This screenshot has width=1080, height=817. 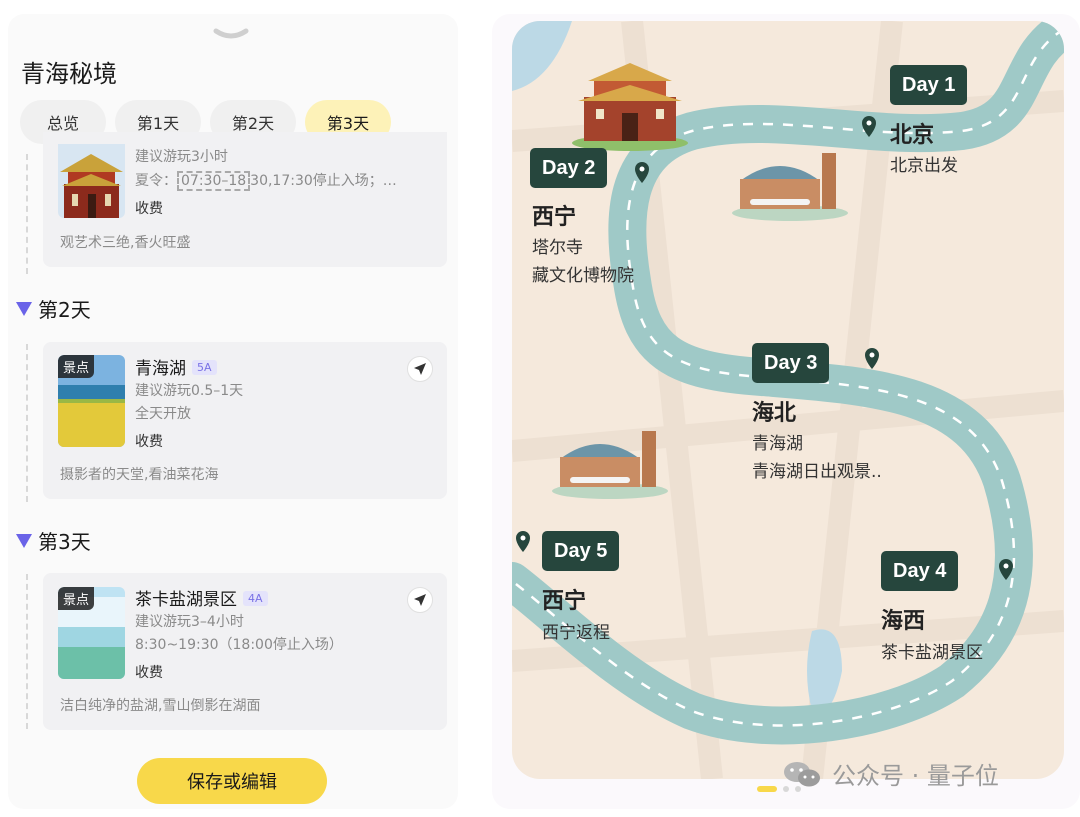 I want to click on stop-detail: 北京出发, so click(x=924, y=166).